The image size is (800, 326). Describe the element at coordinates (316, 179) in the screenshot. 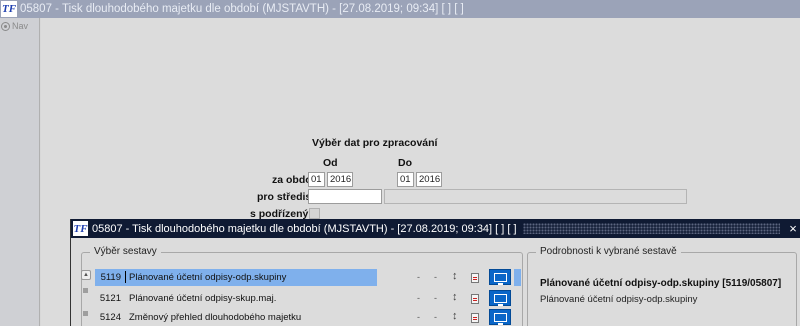

I see `from-month-field: 01` at that location.